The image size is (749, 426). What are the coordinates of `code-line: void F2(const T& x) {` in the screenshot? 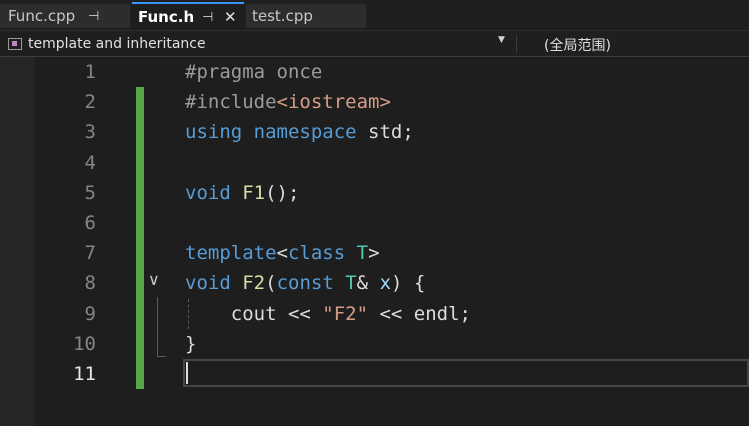 It's located at (305, 283).